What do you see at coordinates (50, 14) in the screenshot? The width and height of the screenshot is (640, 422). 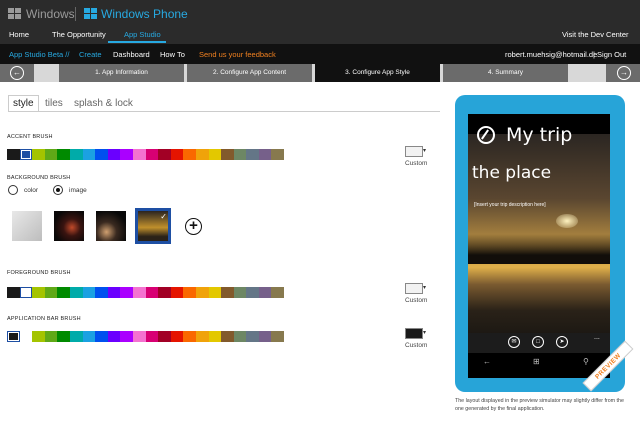 I see `windows-brand-link: Windows` at bounding box center [50, 14].